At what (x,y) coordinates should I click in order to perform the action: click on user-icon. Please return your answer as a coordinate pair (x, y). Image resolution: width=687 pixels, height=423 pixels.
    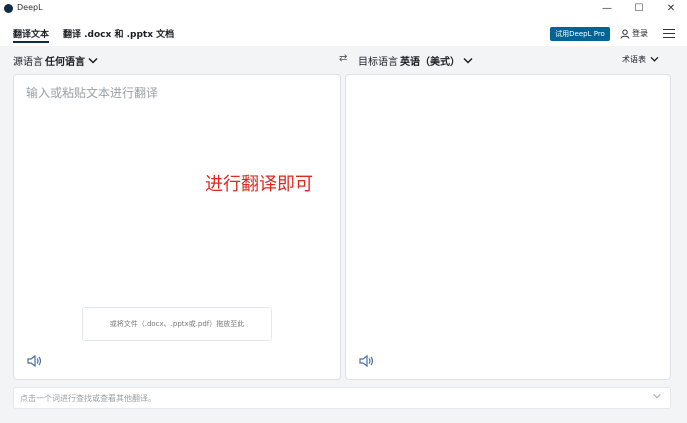
    Looking at the image, I should click on (625, 34).